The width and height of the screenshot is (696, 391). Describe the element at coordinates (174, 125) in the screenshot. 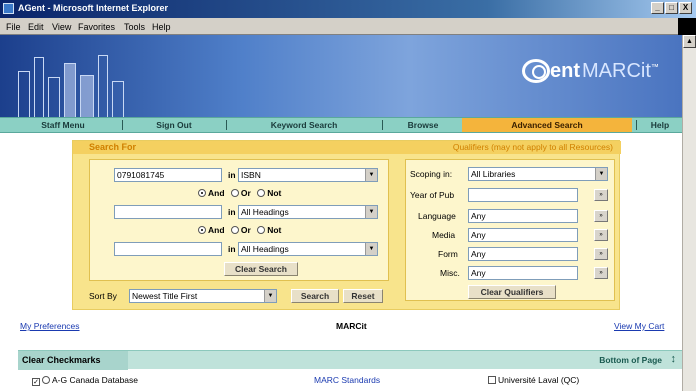

I see `nav-sign-out: Sign Out` at that location.